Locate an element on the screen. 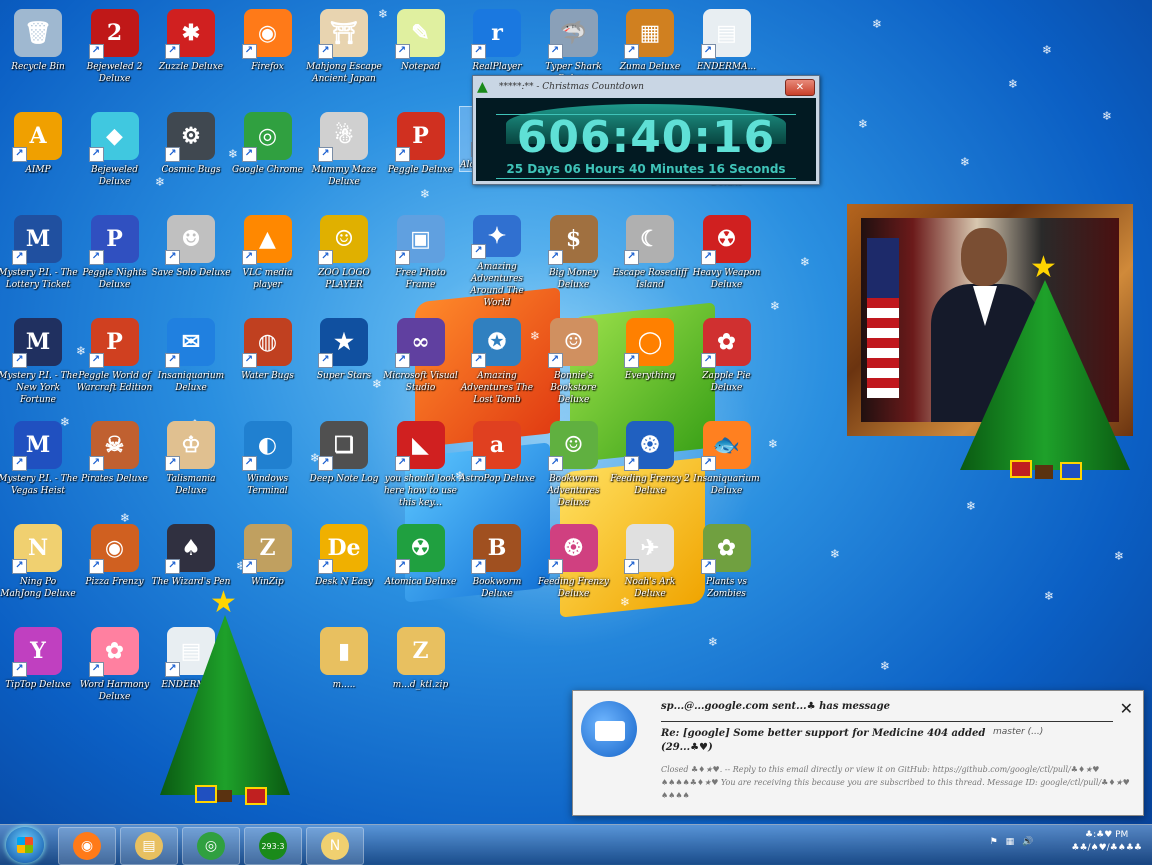 This screenshot has width=1152, height=865. desktop-icon: ✪ ↗ Amazing Adventures The Lost Tomb is located at coordinates (497, 362).